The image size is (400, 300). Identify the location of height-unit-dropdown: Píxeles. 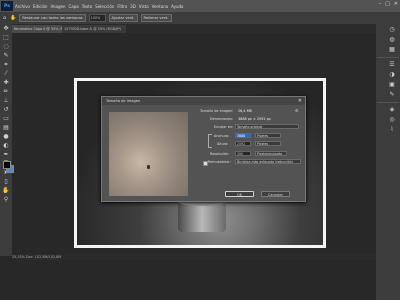
(268, 143).